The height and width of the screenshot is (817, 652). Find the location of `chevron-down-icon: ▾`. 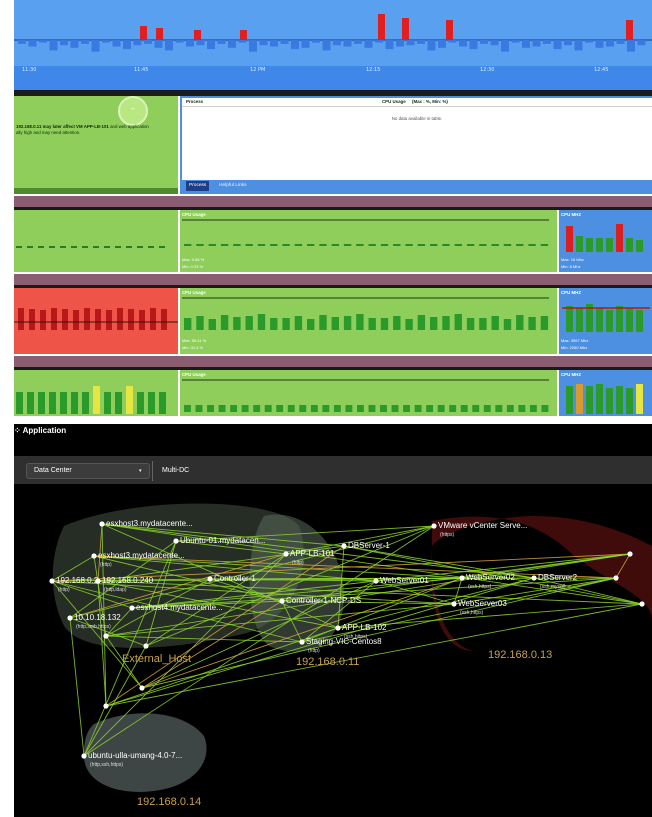

chevron-down-icon: ▾ is located at coordinates (140, 471).